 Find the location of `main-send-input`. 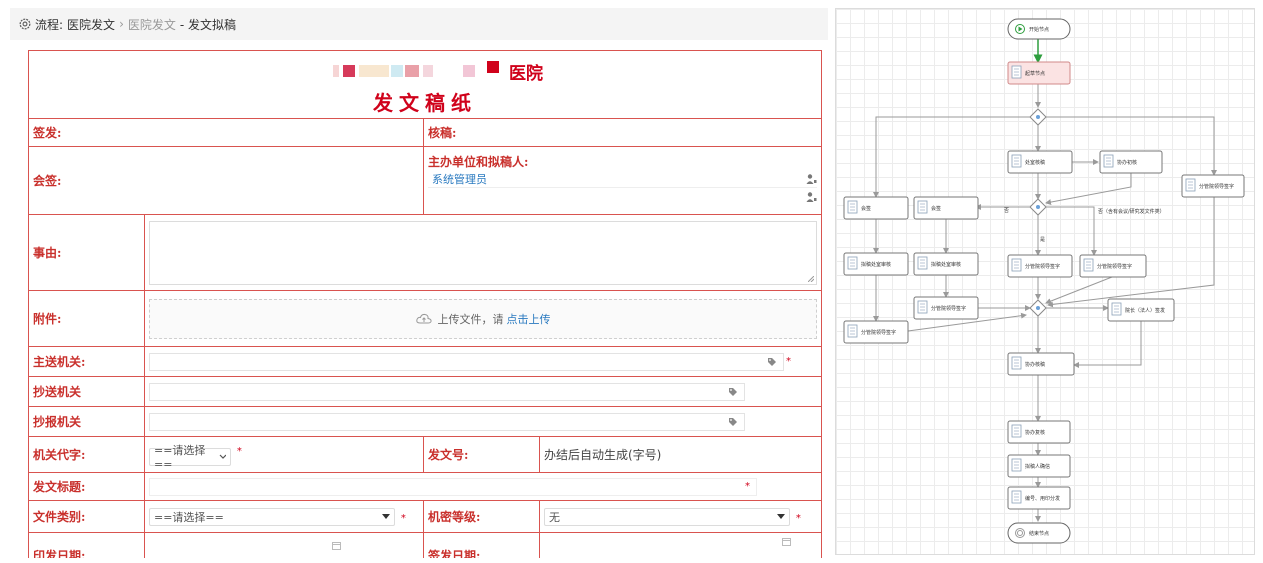

main-send-input is located at coordinates (466, 361).